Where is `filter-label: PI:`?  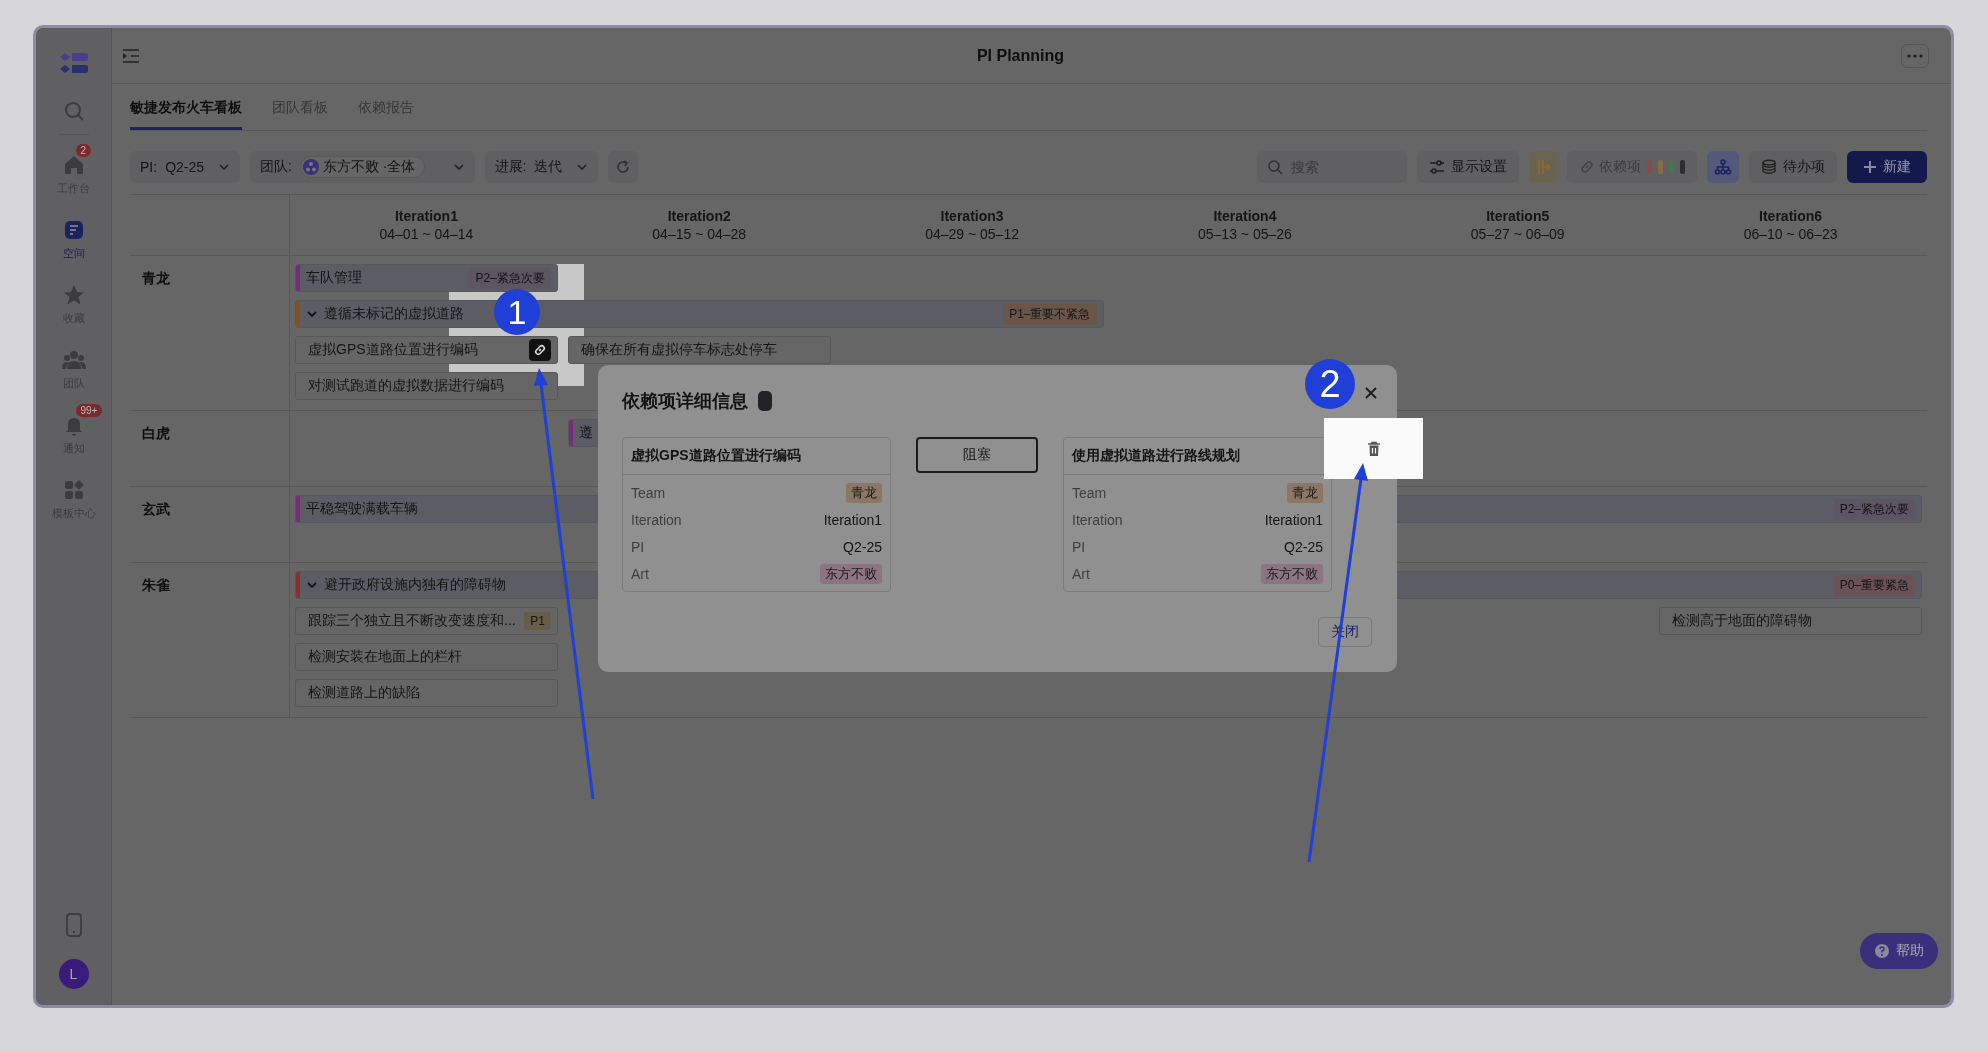
filter-label: PI: is located at coordinates (149, 167).